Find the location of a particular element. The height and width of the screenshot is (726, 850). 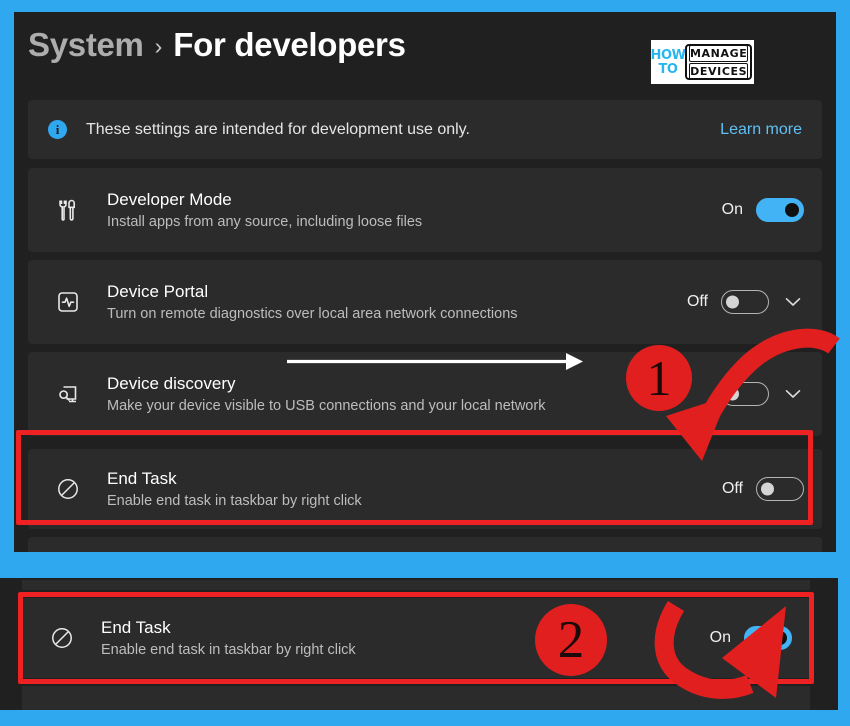

logo-devices-text: DEVICES is located at coordinates (719, 71).